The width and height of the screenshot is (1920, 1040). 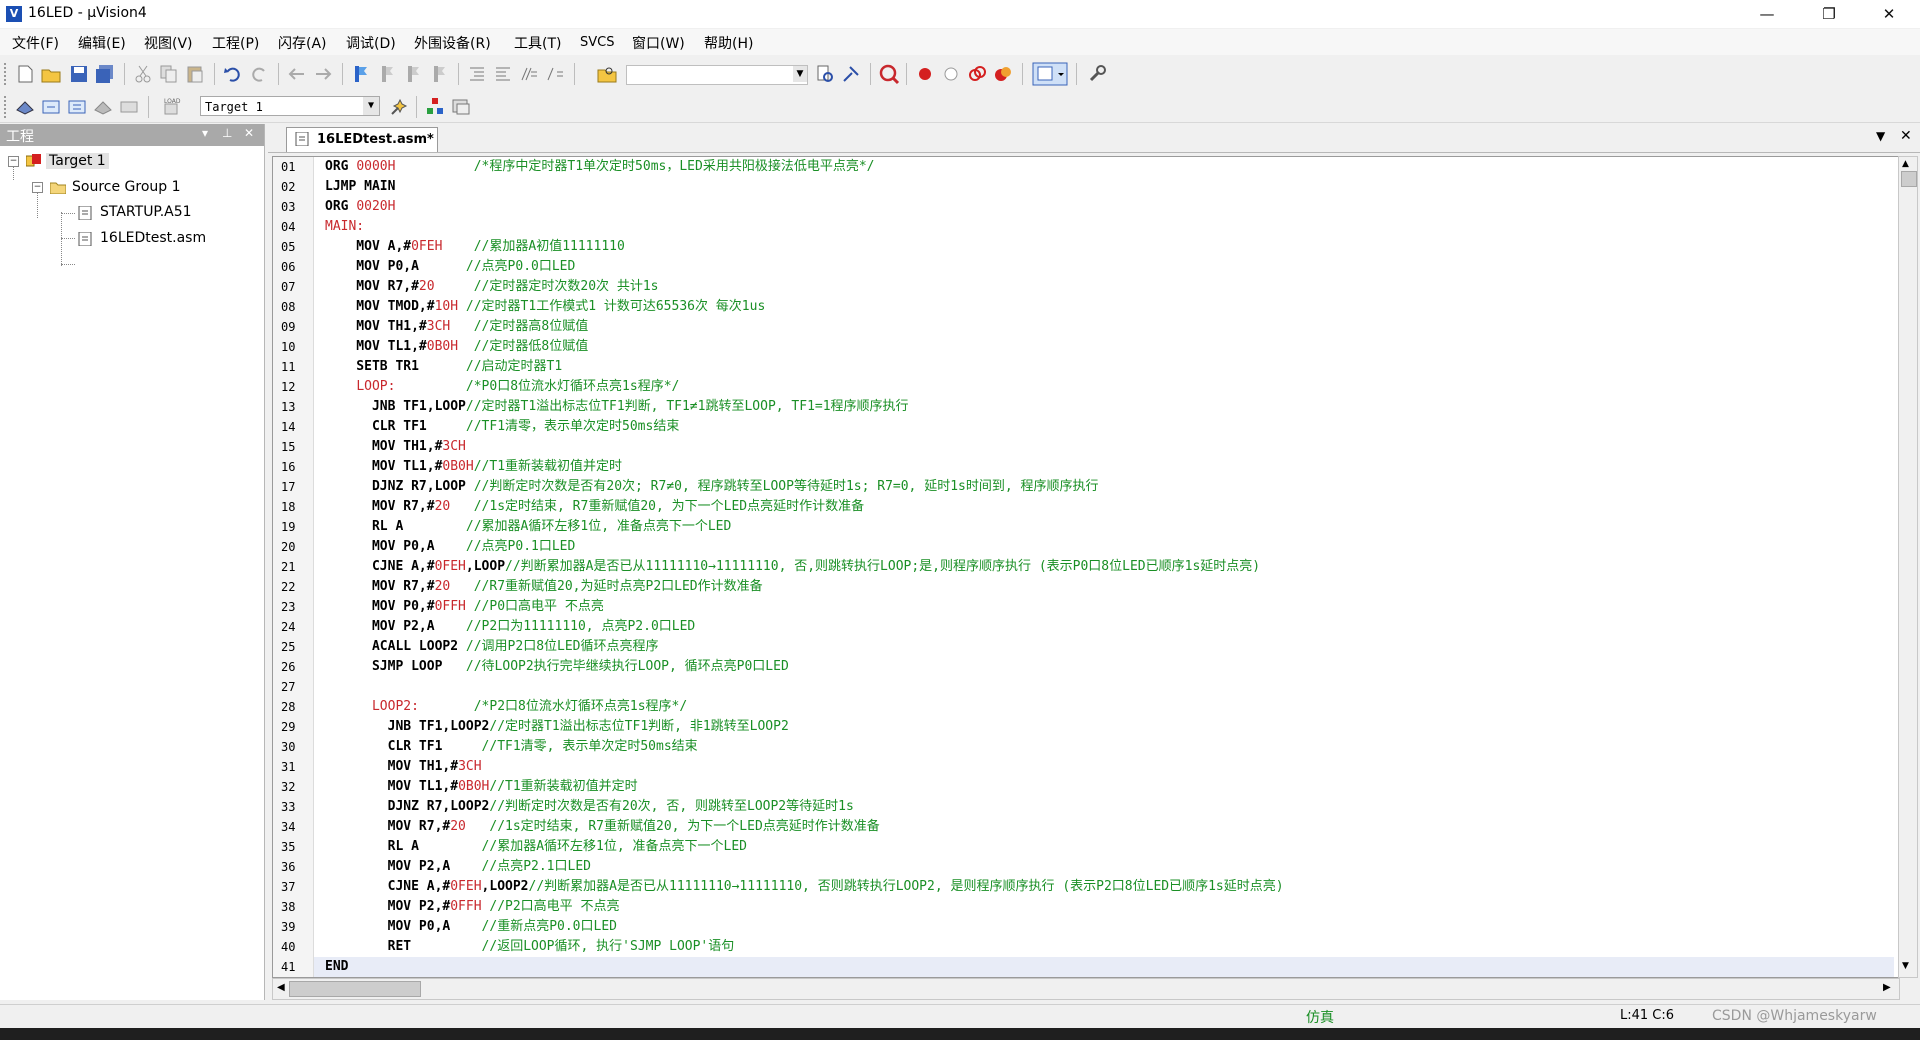 I want to click on open-file-icon, so click(x=51, y=74).